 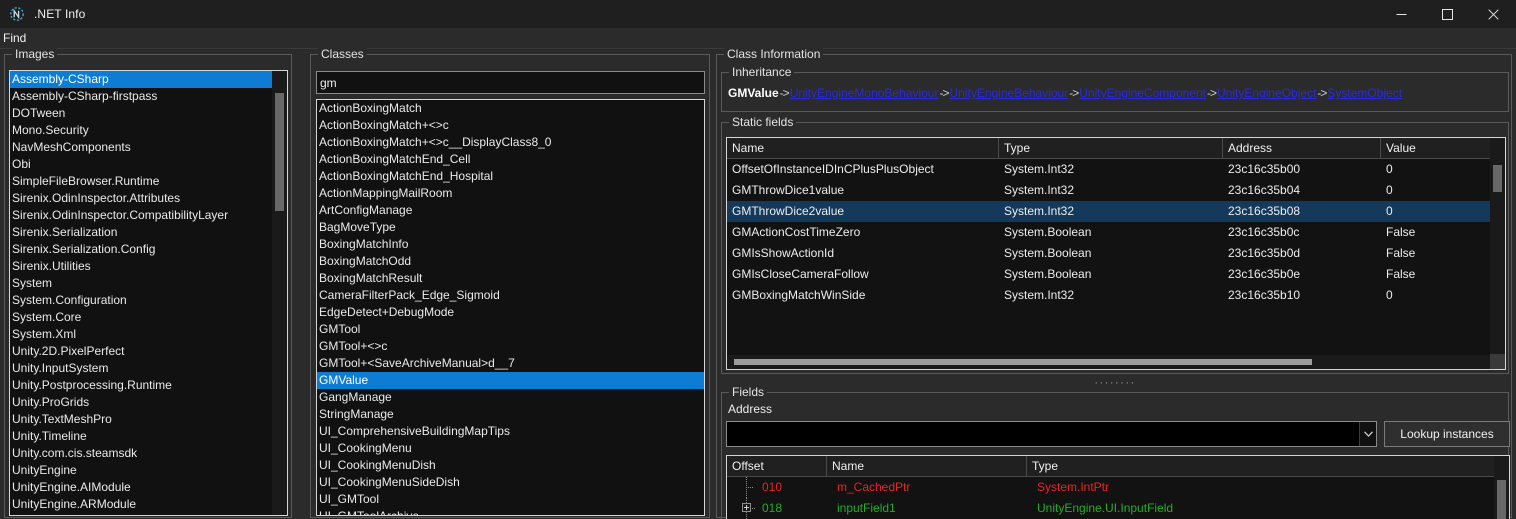 What do you see at coordinates (141, 164) in the screenshot?
I see `list-item: Obi` at bounding box center [141, 164].